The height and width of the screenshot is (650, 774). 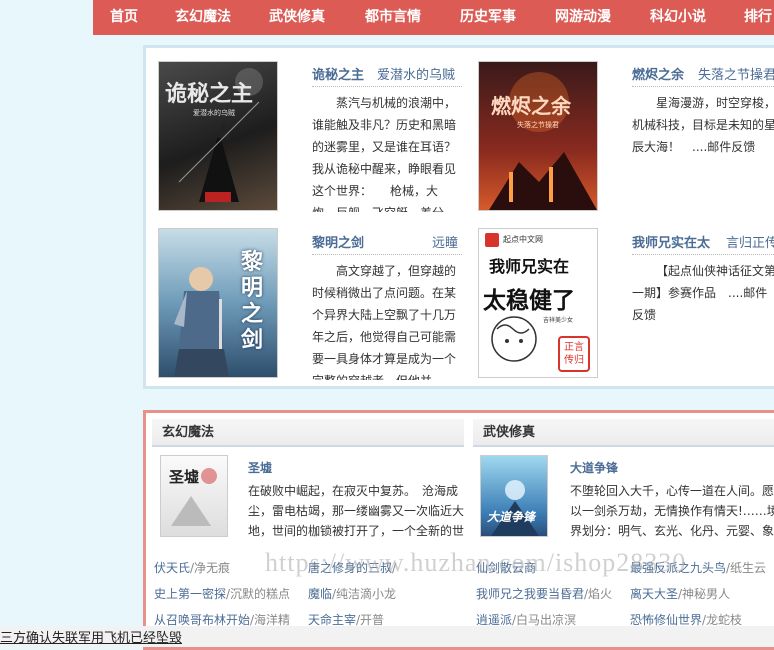 I want to click on list-title: 逍遥派, so click(x=494, y=620).